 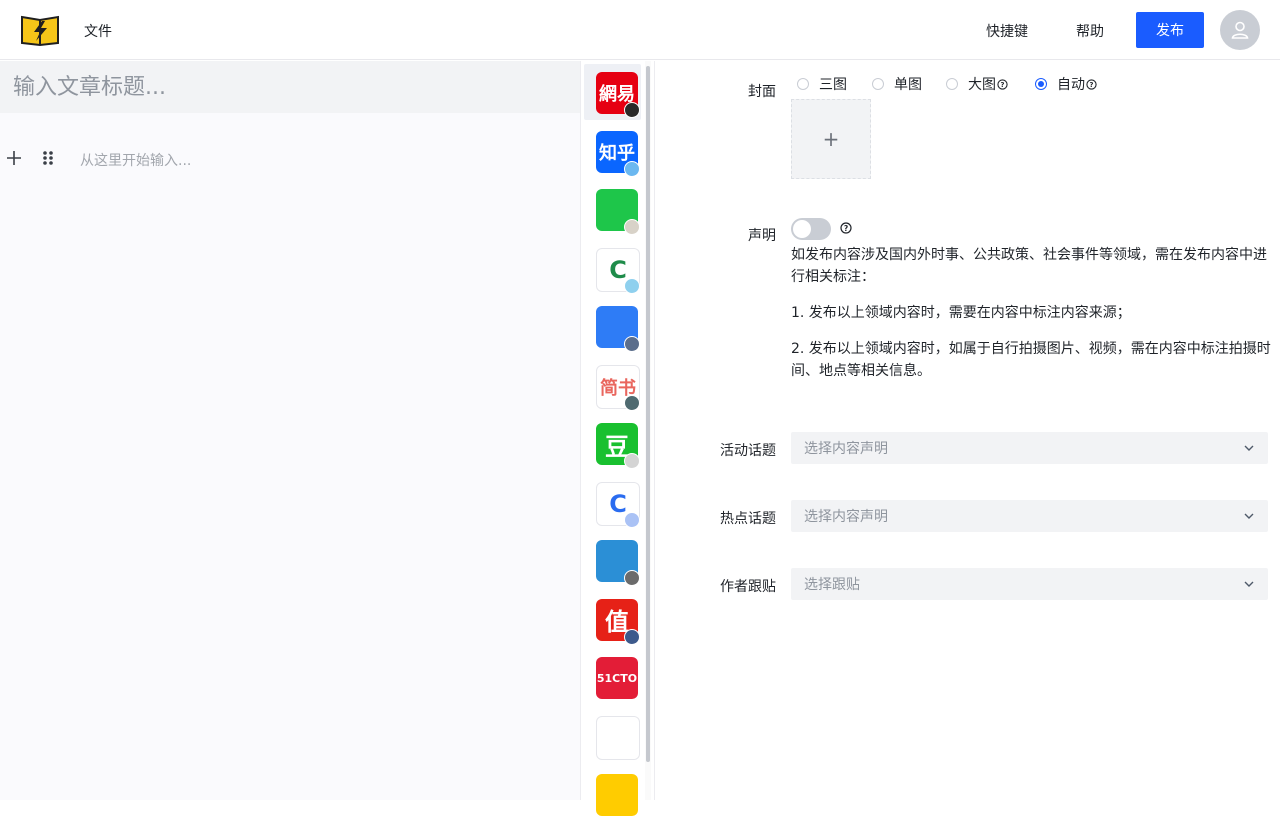 I want to click on platform-item: 51CTO, so click(x=612, y=677).